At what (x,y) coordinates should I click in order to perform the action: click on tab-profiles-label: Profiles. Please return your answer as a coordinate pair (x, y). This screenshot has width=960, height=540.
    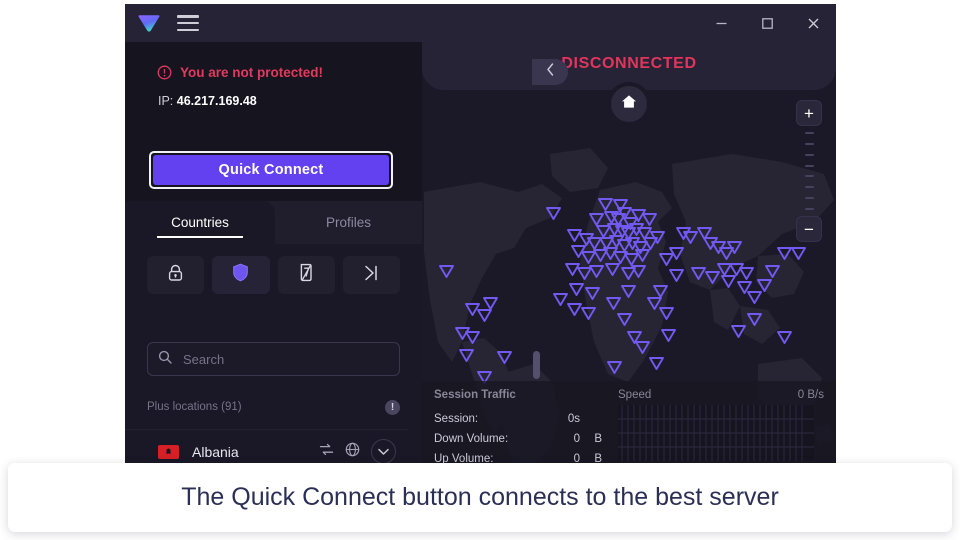
    Looking at the image, I should click on (348, 222).